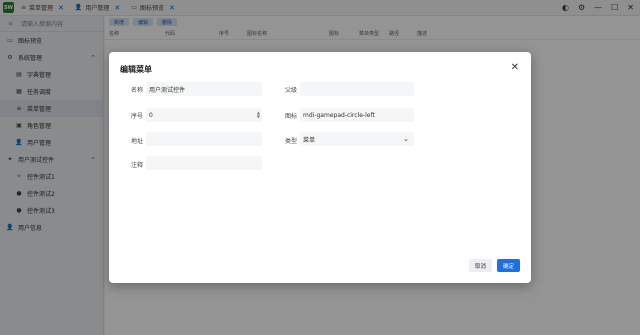  What do you see at coordinates (309, 140) in the screenshot?
I see `type-value: 菜单` at bounding box center [309, 140].